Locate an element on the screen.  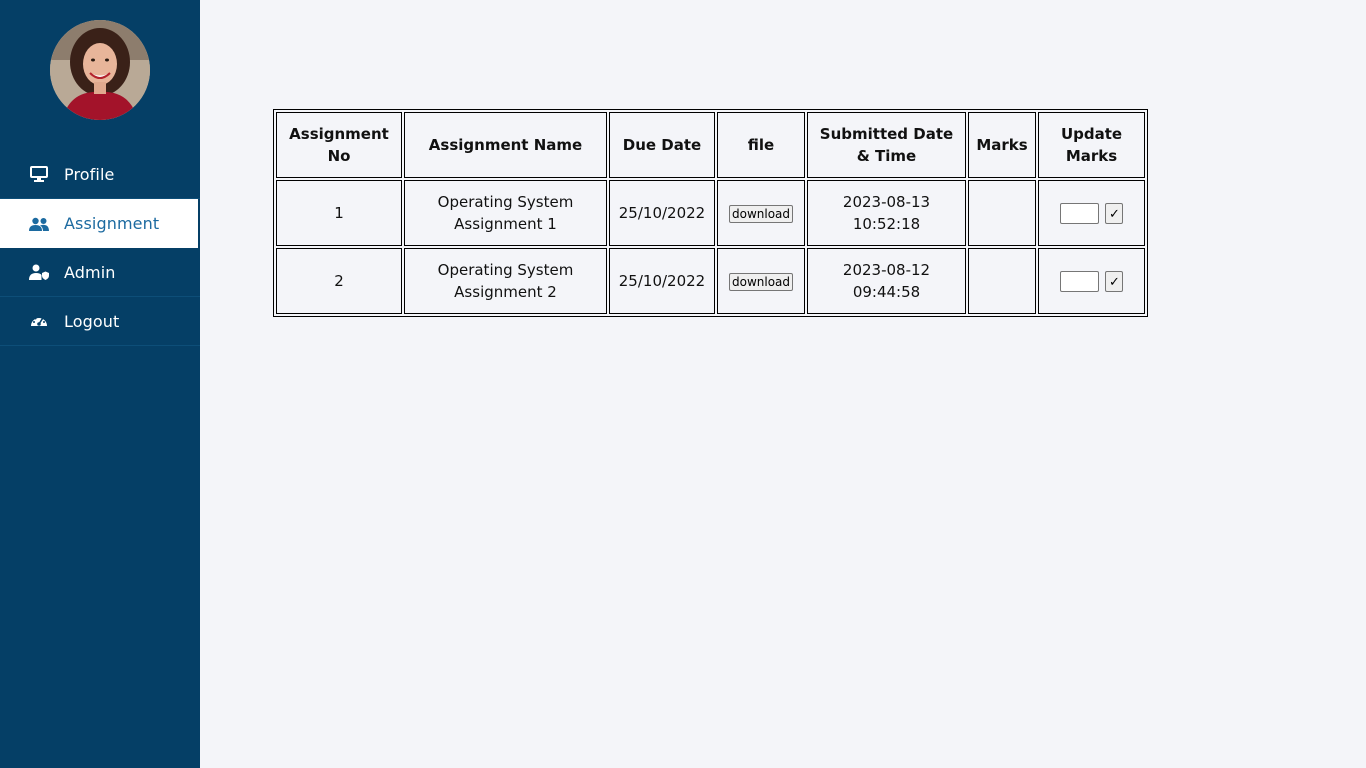
sidebar-item-label: Assignment is located at coordinates (112, 223).